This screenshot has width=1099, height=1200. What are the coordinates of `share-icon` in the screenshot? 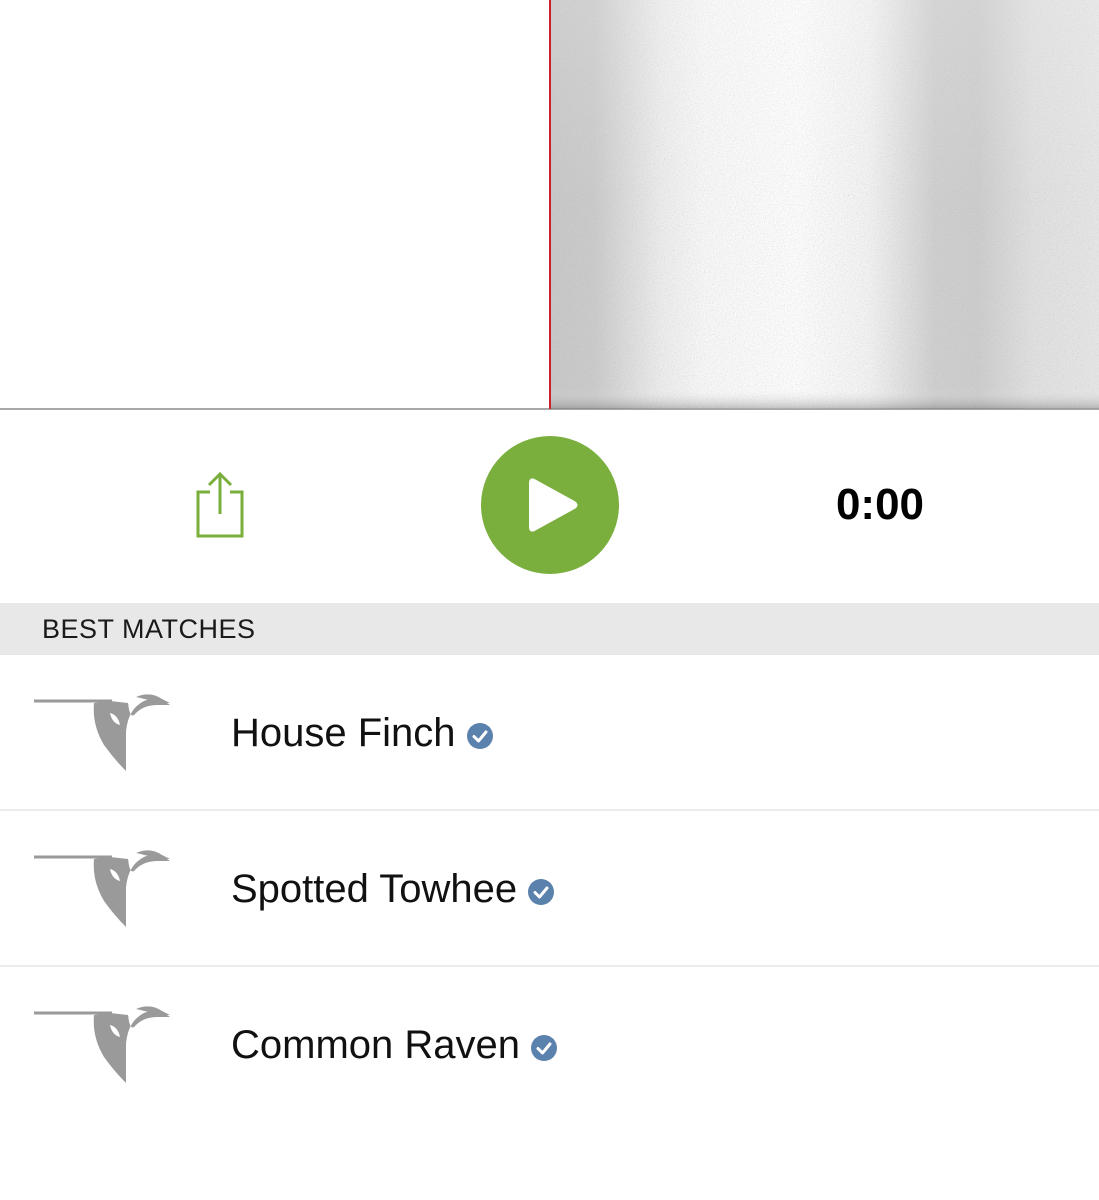 It's located at (220, 504).